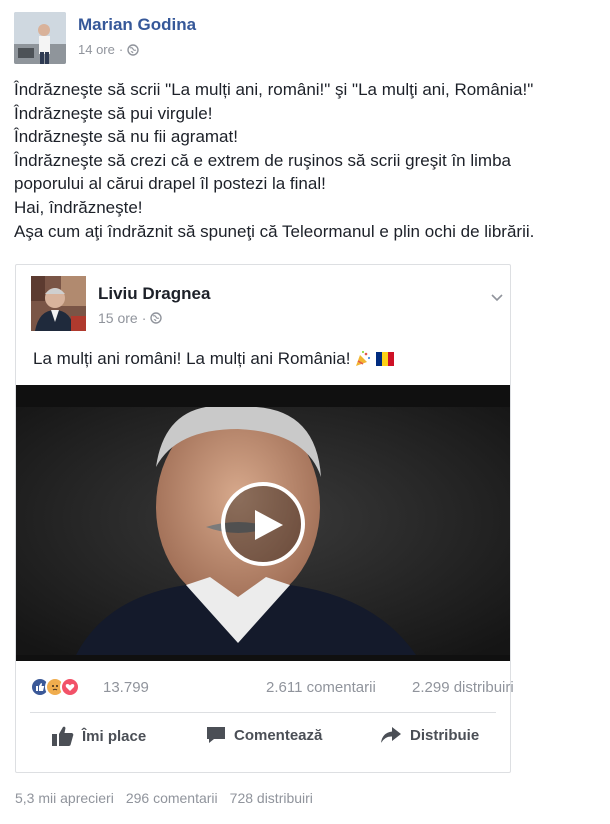 The height and width of the screenshot is (824, 610). Describe the element at coordinates (463, 687) in the screenshot. I see `shares-count: 2.299 distribuiri` at that location.